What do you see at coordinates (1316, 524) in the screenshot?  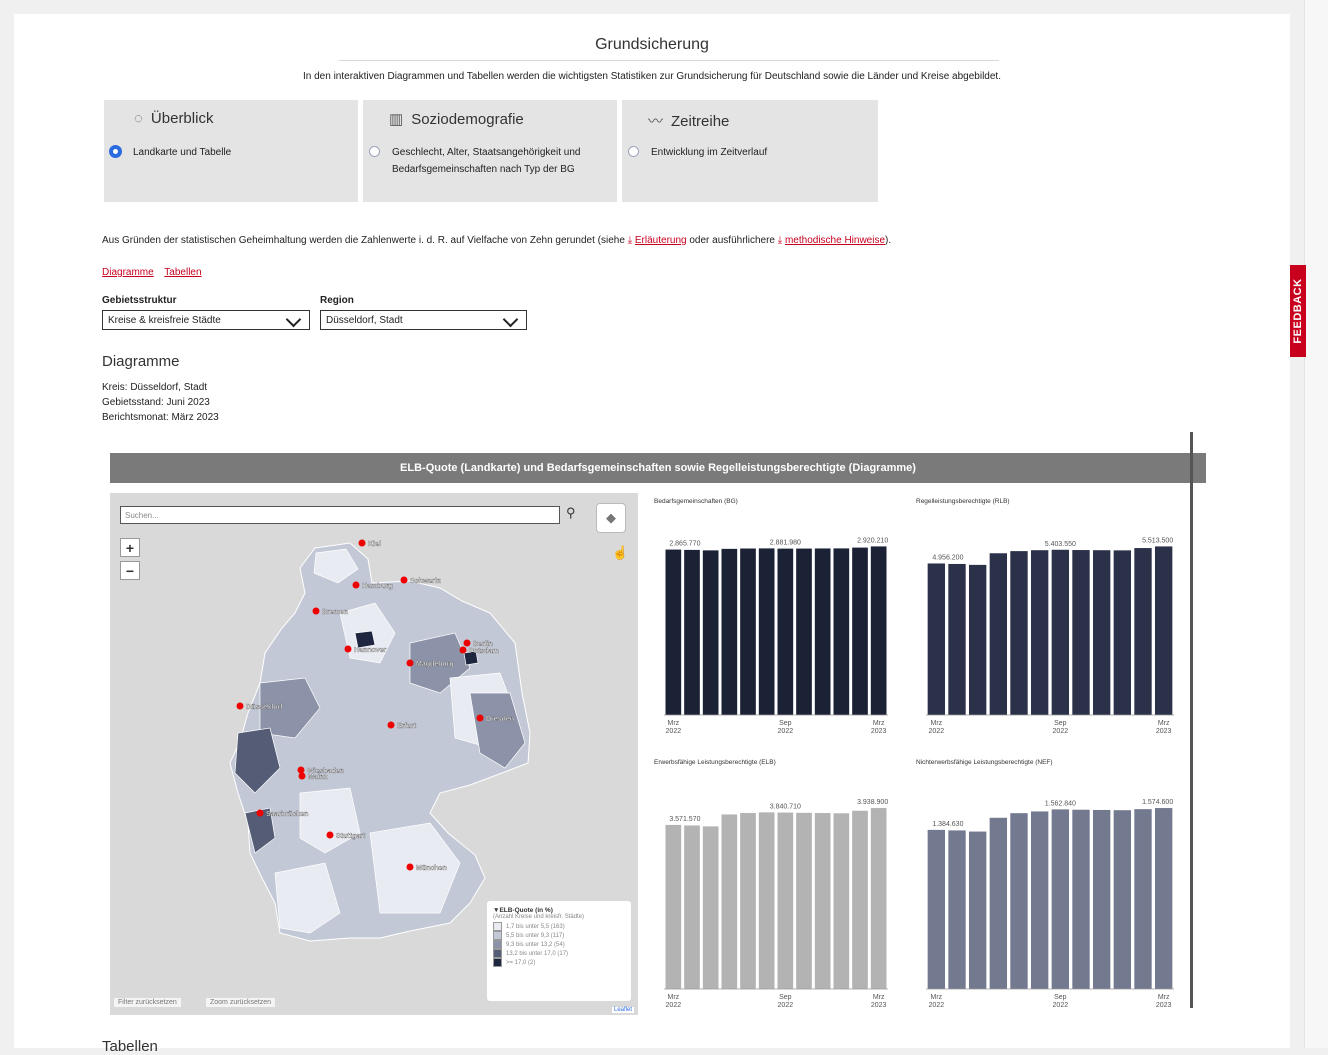 I see `page-scrollbar` at bounding box center [1316, 524].